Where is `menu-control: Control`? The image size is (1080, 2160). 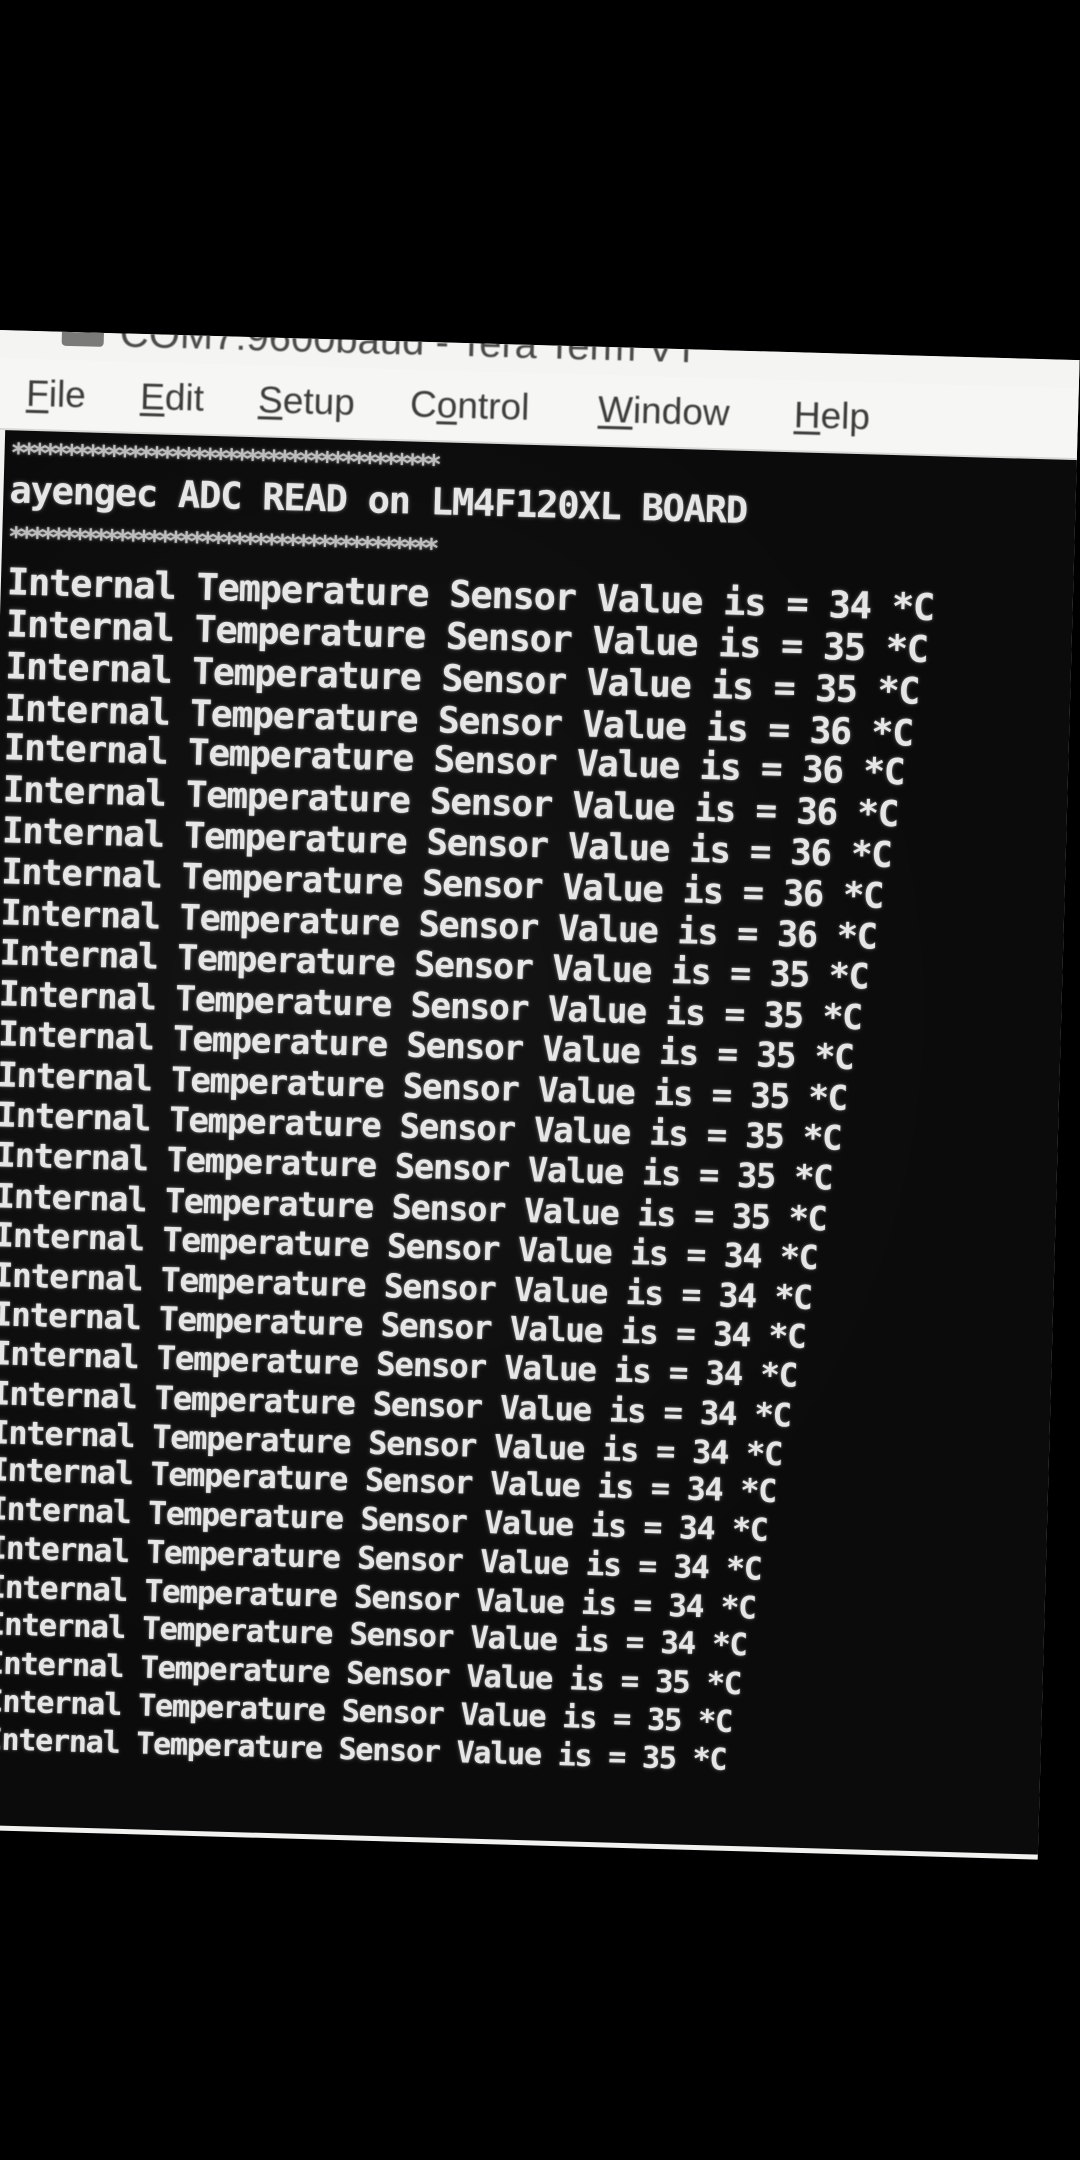
menu-control: Control is located at coordinates (469, 405).